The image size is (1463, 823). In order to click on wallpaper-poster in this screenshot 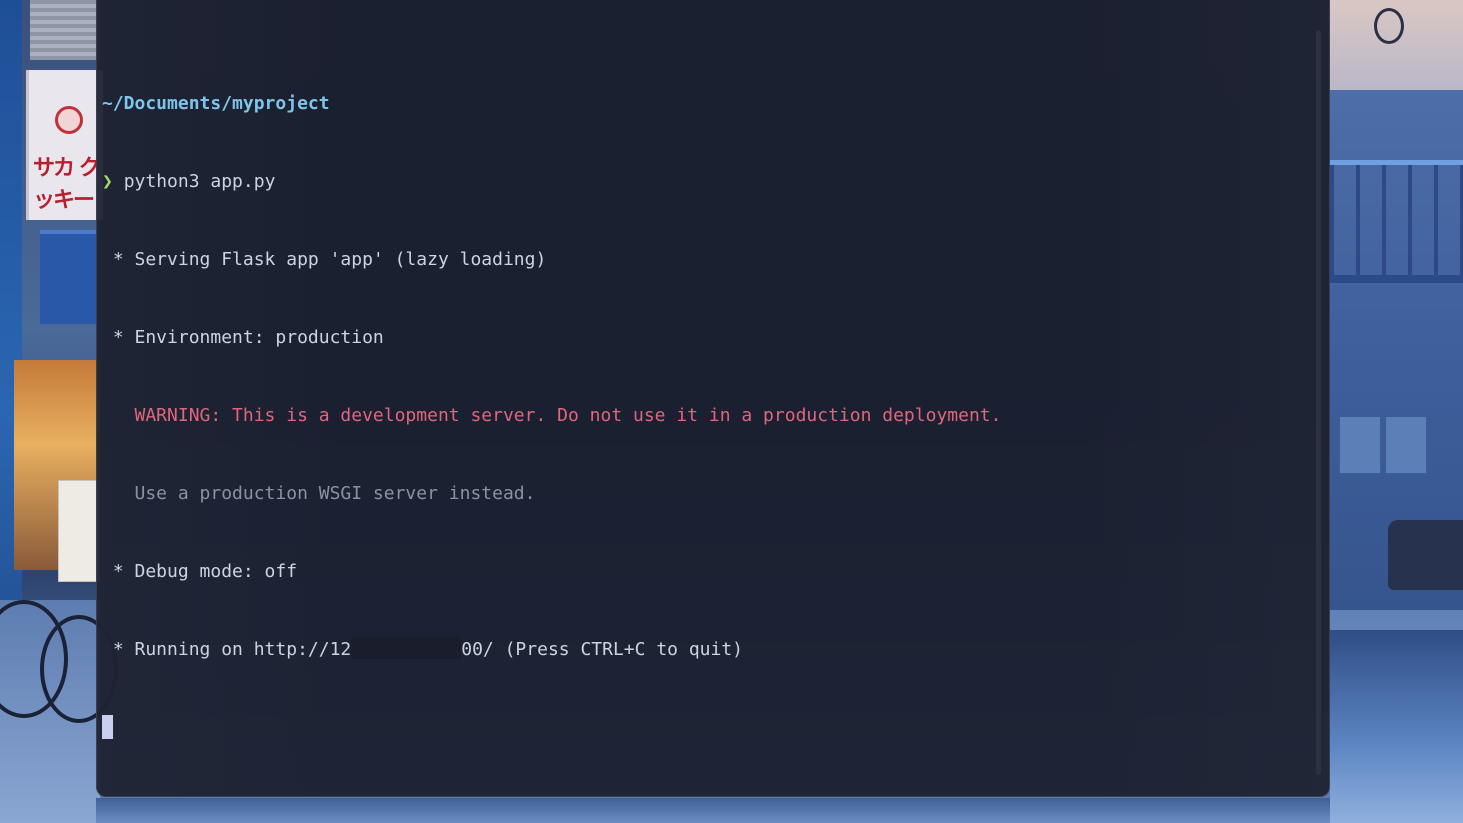, I will do `click(79, 531)`.